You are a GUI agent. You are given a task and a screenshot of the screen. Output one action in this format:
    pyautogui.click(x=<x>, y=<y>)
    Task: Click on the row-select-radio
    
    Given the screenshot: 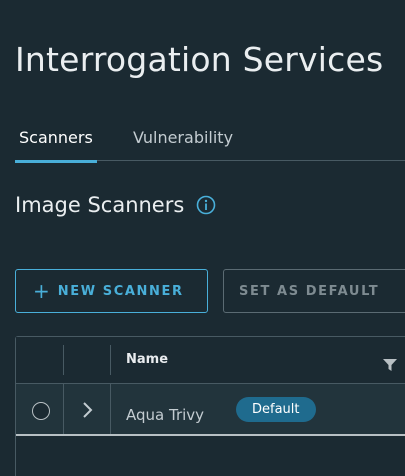 What is the action you would take?
    pyautogui.click(x=41, y=411)
    